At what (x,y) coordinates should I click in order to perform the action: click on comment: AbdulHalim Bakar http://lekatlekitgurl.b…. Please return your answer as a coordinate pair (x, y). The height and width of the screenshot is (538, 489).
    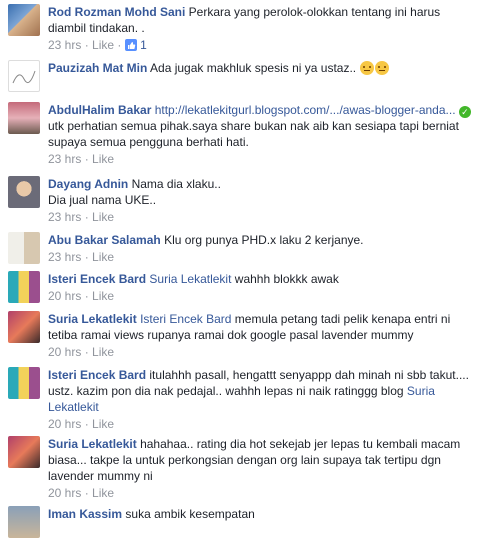
    Looking at the image, I should click on (244, 134).